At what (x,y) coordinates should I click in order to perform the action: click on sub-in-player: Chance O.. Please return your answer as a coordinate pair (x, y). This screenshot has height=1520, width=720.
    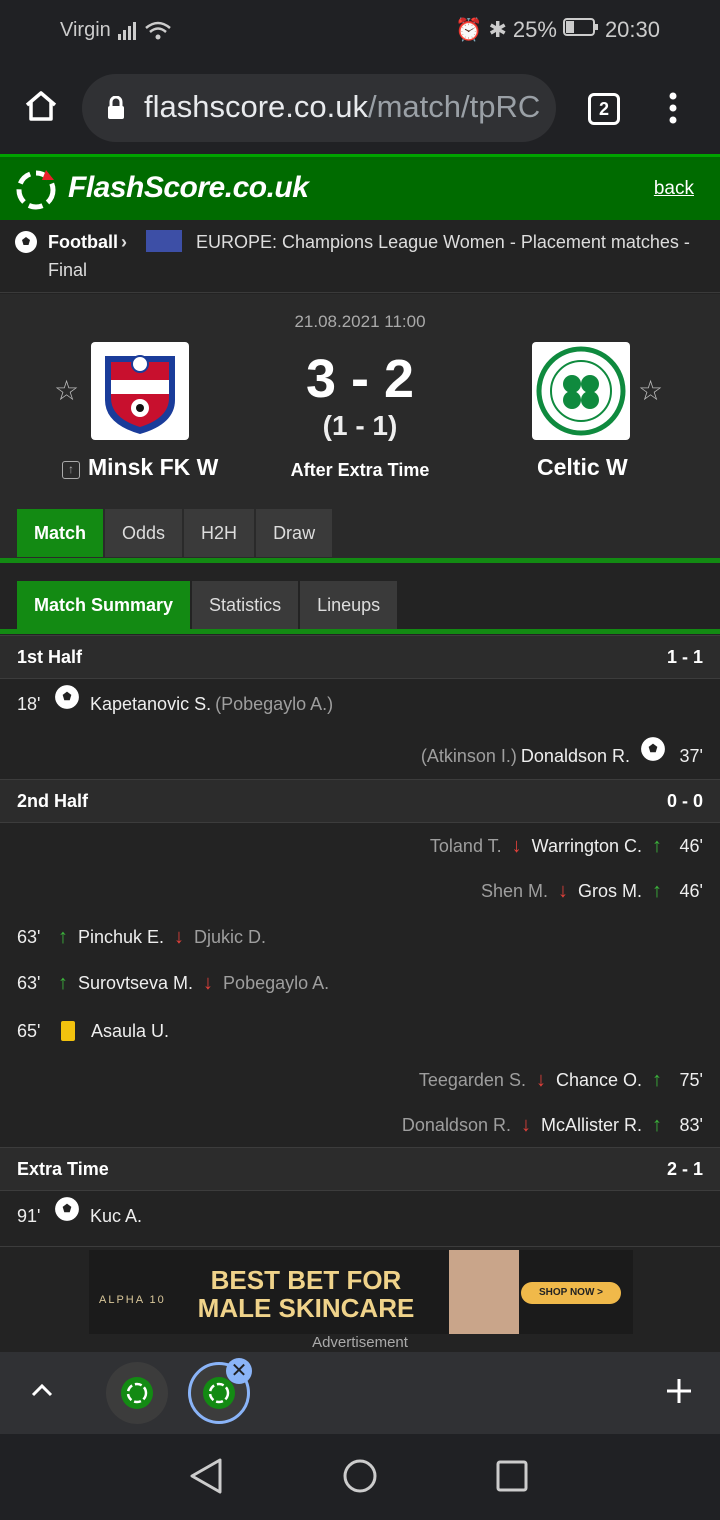
    Looking at the image, I should click on (599, 1080).